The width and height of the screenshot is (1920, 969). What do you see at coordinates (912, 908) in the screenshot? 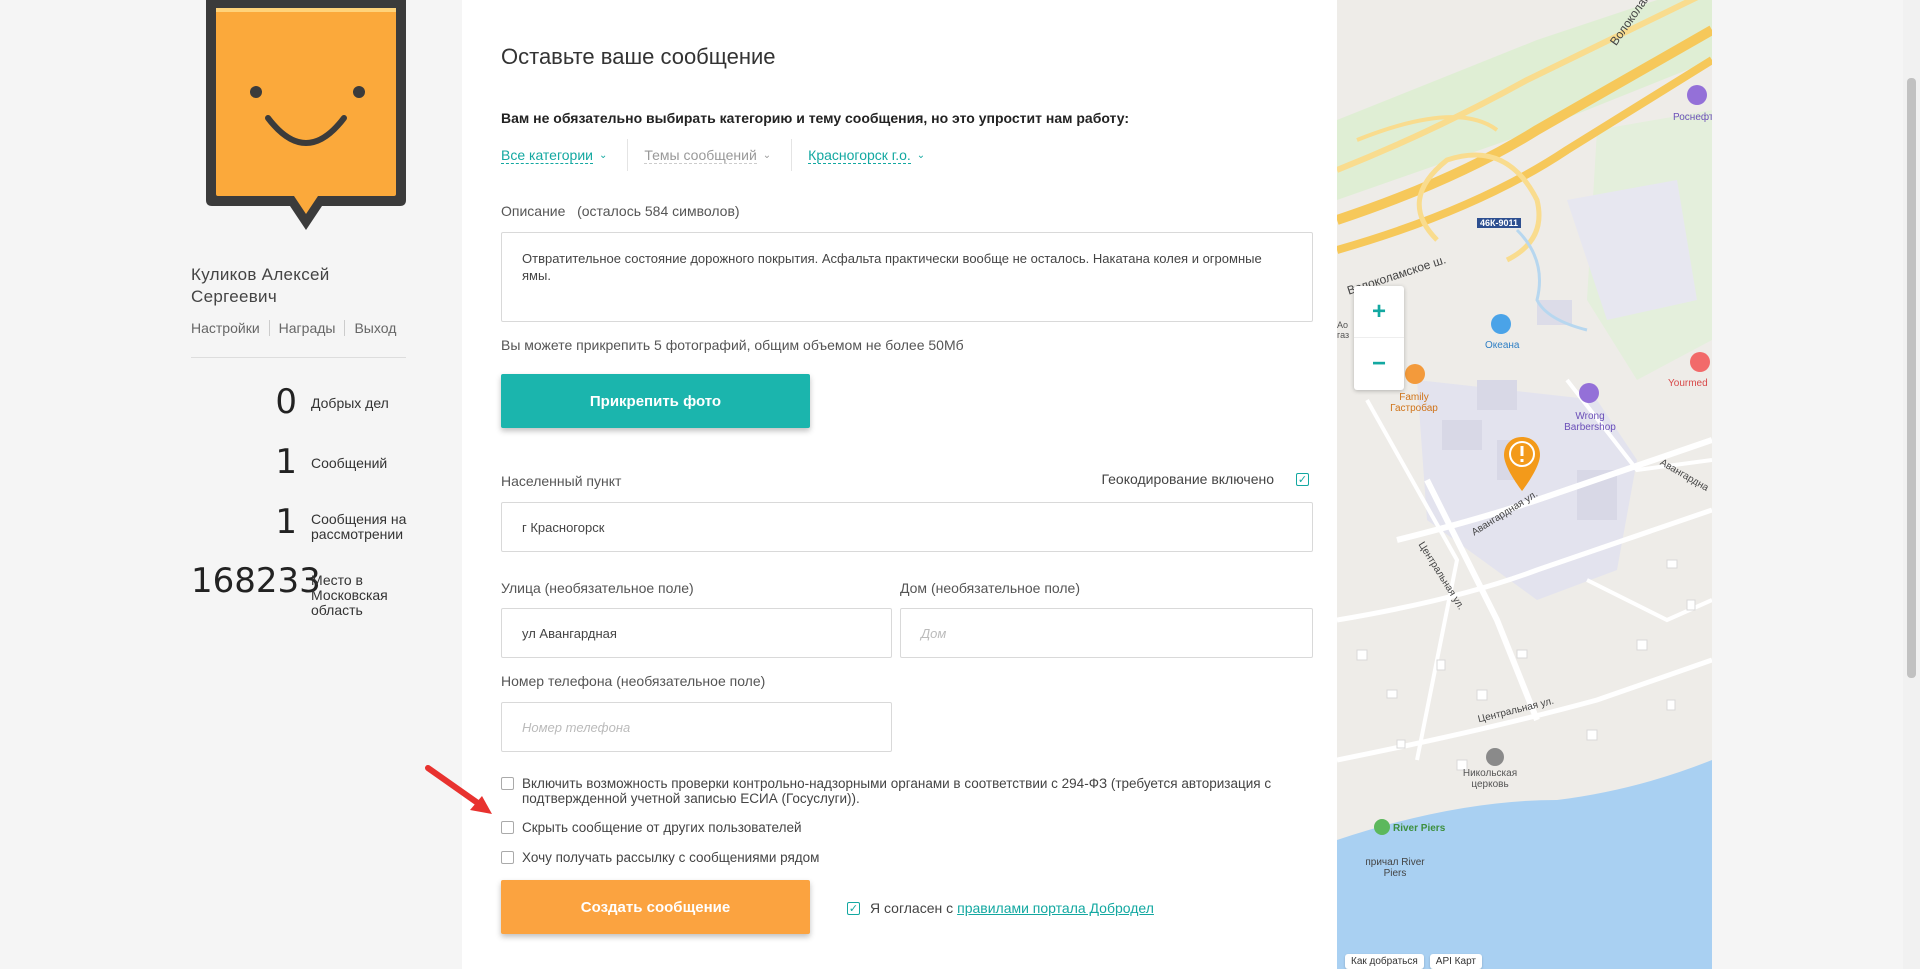
I see `agree-text: Я согласен с` at bounding box center [912, 908].